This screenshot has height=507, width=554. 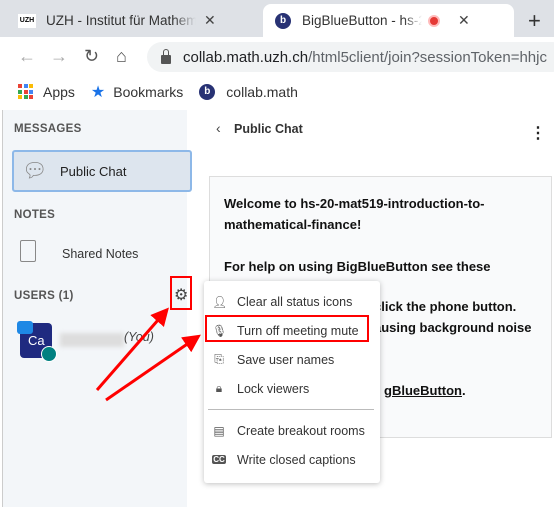 What do you see at coordinates (121, 20) in the screenshot?
I see `tab-title: UZH - Institut für Mathematik` at bounding box center [121, 20].